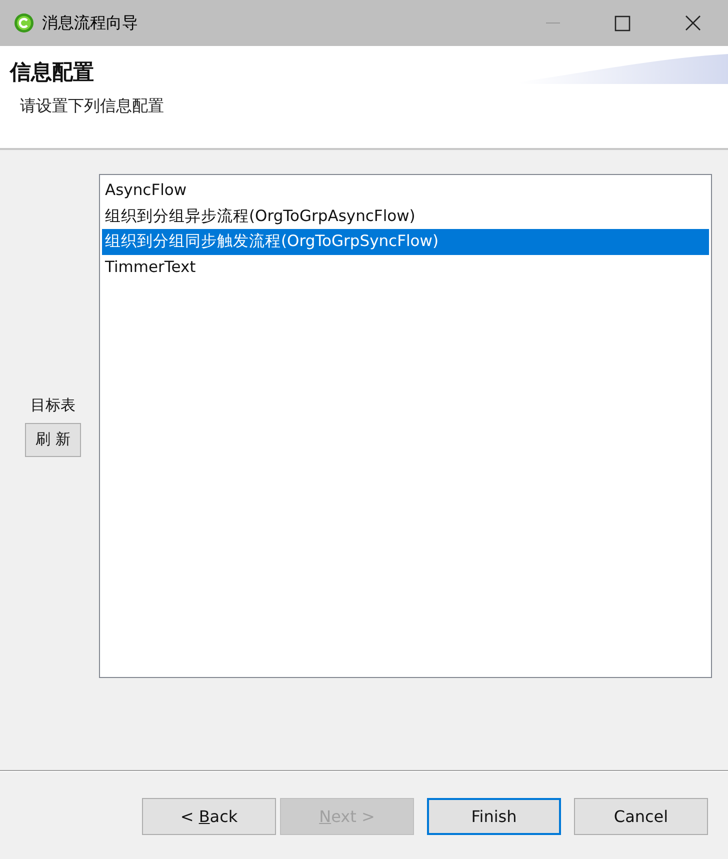 The width and height of the screenshot is (728, 859). I want to click on page-title: 信息配置, so click(52, 72).